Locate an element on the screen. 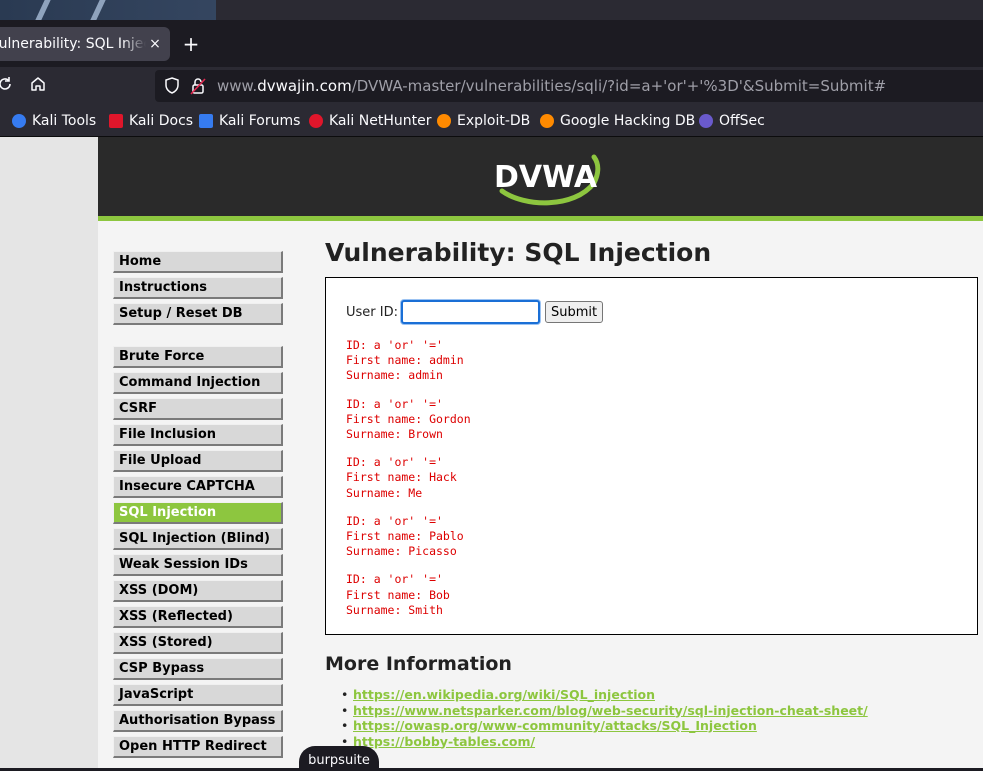 The height and width of the screenshot is (771, 983). result-first-name: First name: Gordon is located at coordinates (408, 418).